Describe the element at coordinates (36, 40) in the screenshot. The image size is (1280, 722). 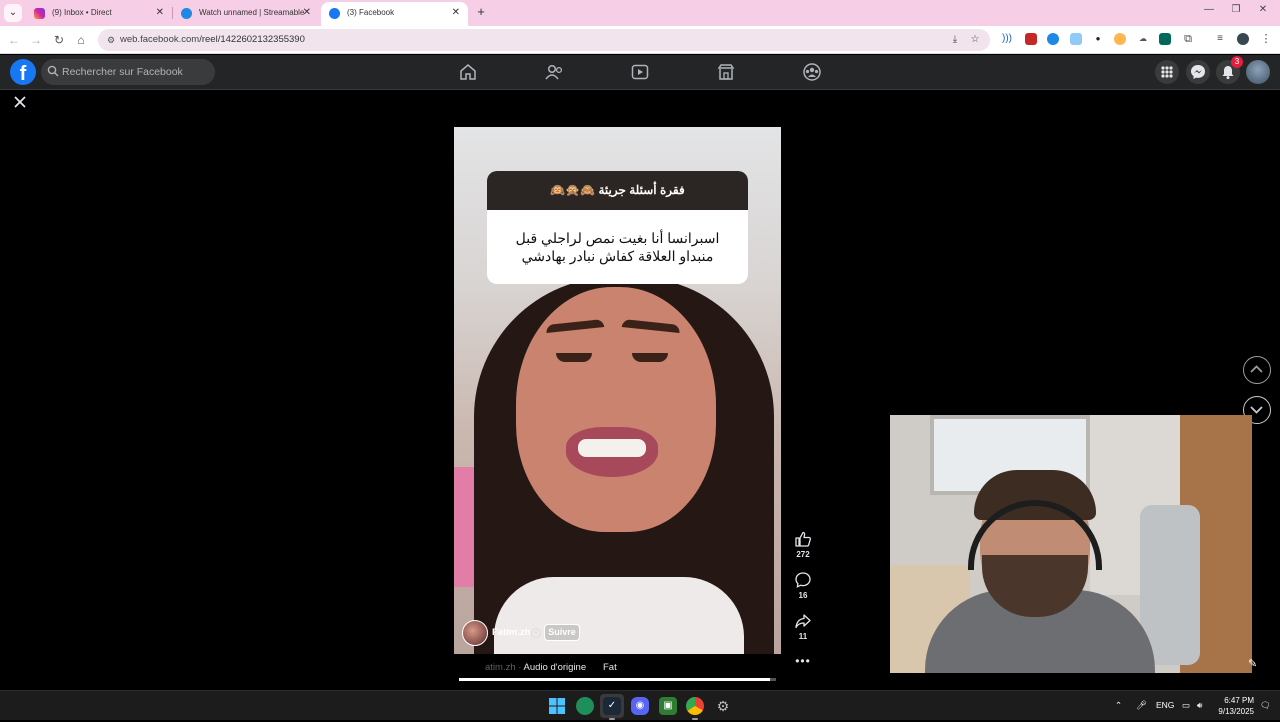
I see `forward-icon: →` at that location.